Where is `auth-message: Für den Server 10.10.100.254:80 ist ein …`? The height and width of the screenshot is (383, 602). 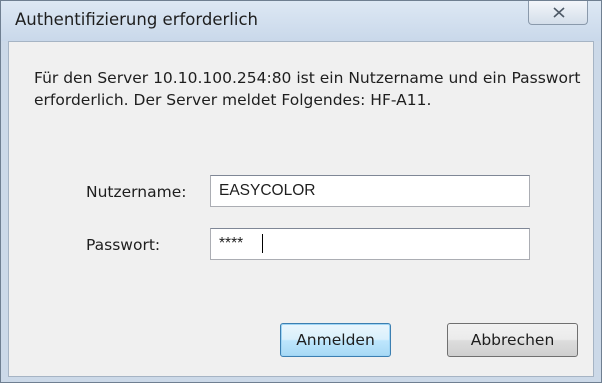 auth-message: Für den Server 10.10.100.254:80 ist ein … is located at coordinates (307, 89).